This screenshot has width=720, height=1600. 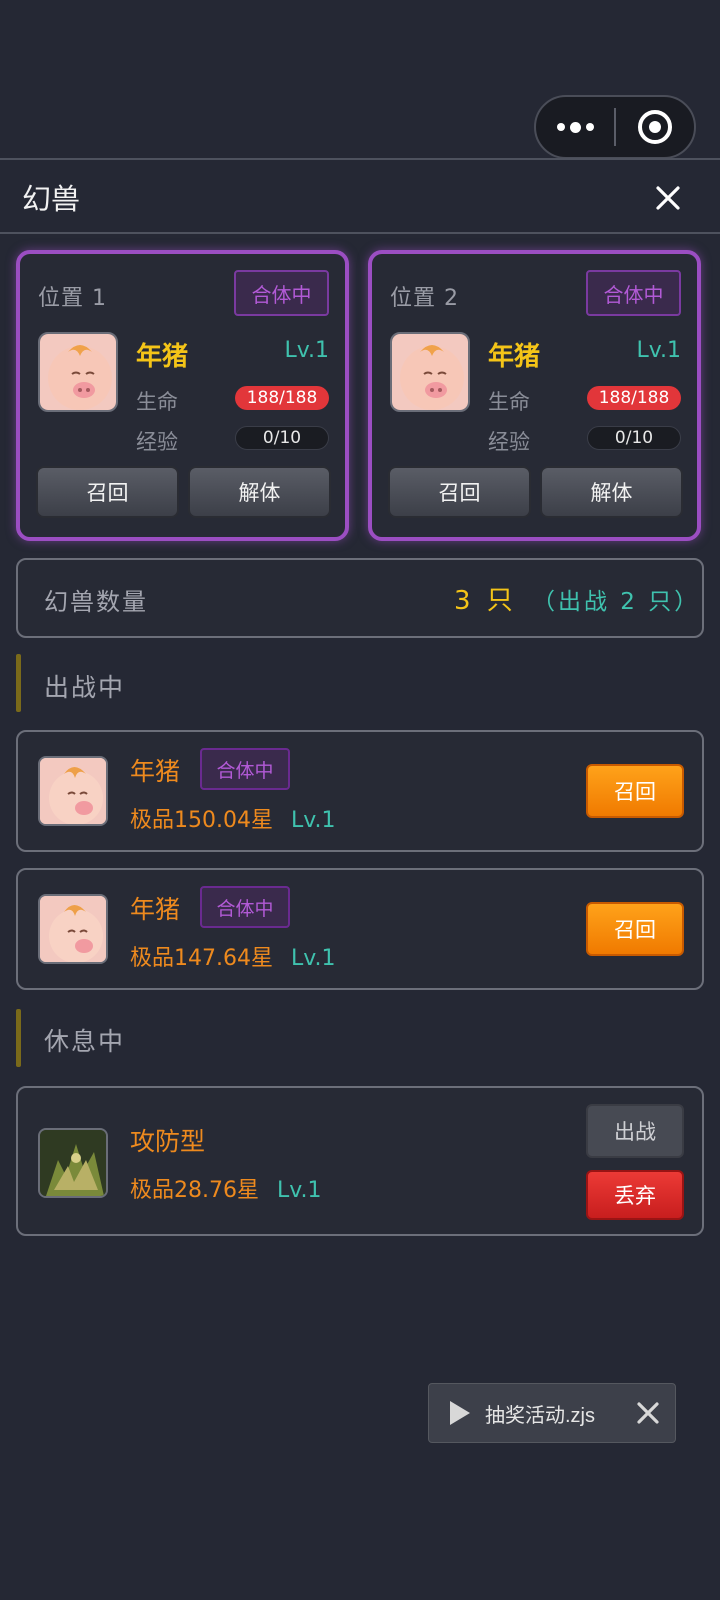 What do you see at coordinates (424, 298) in the screenshot?
I see `slot-label: 位置 2` at bounding box center [424, 298].